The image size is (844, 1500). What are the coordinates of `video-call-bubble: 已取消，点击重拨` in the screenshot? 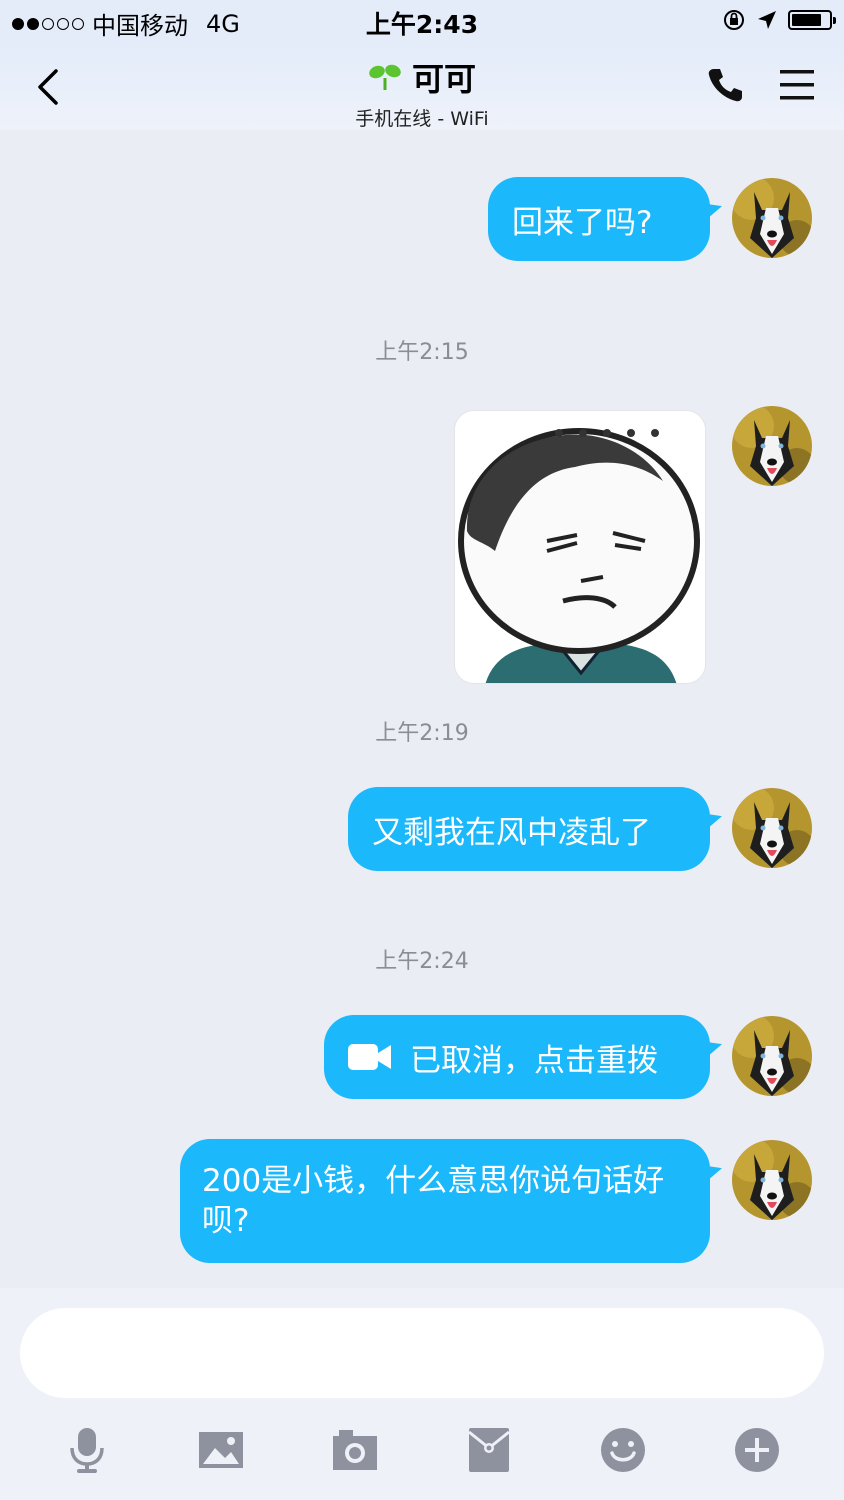 It's located at (517, 1057).